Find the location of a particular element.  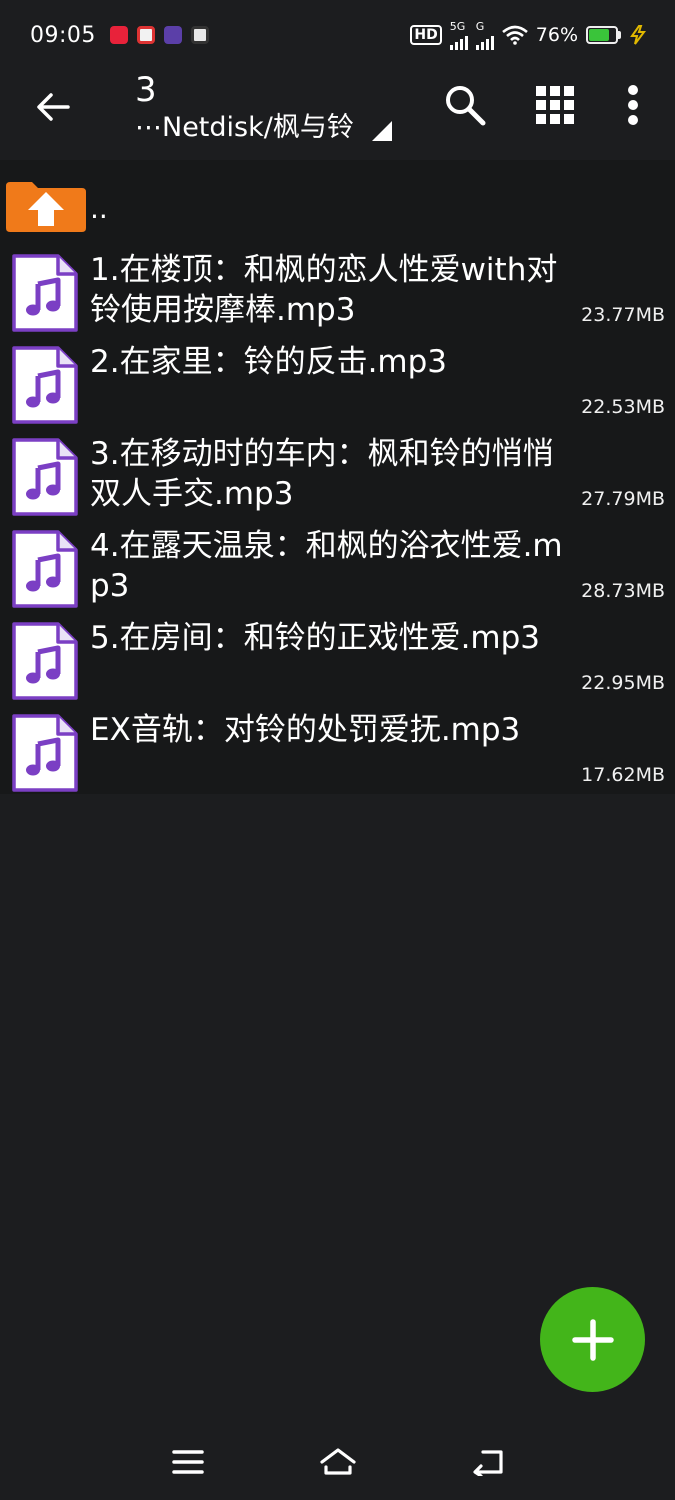

file-row: 4.在露天温泉：和枫的浴衣性爱.mp3 28.73MB is located at coordinates (337, 564).